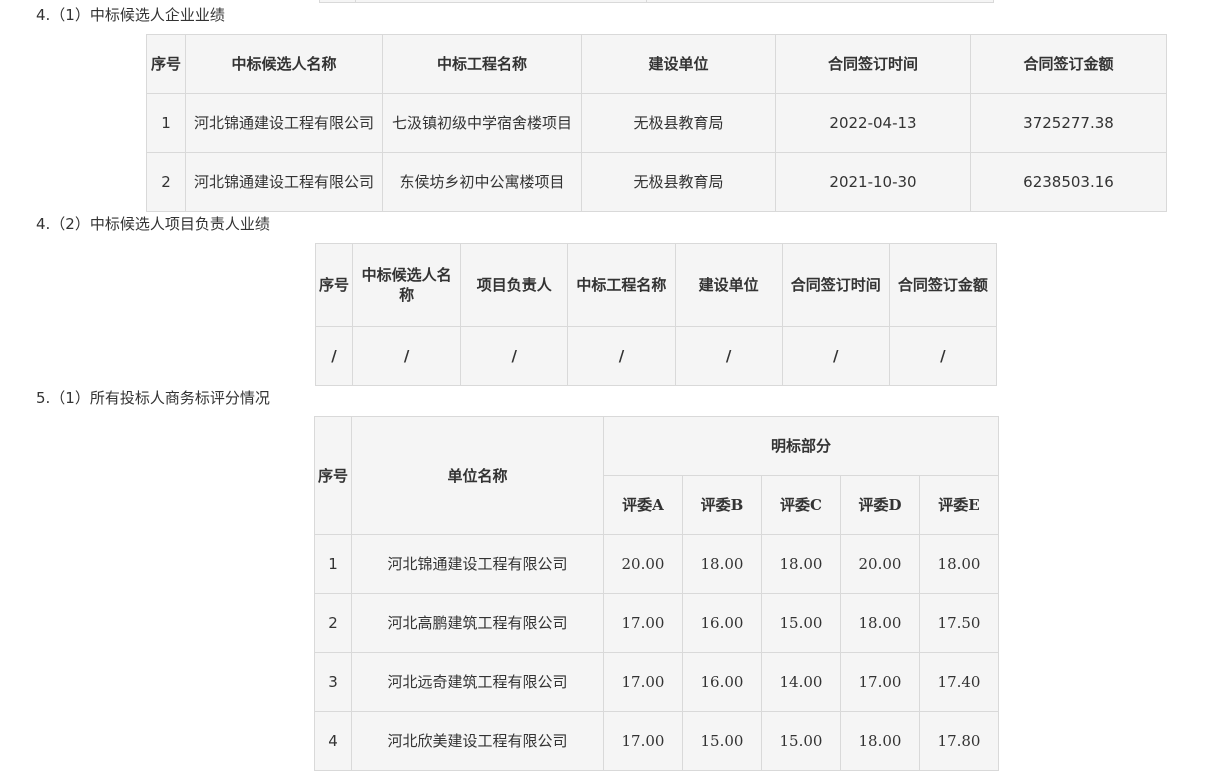  I want to click on column-header: 评委A, so click(643, 505).